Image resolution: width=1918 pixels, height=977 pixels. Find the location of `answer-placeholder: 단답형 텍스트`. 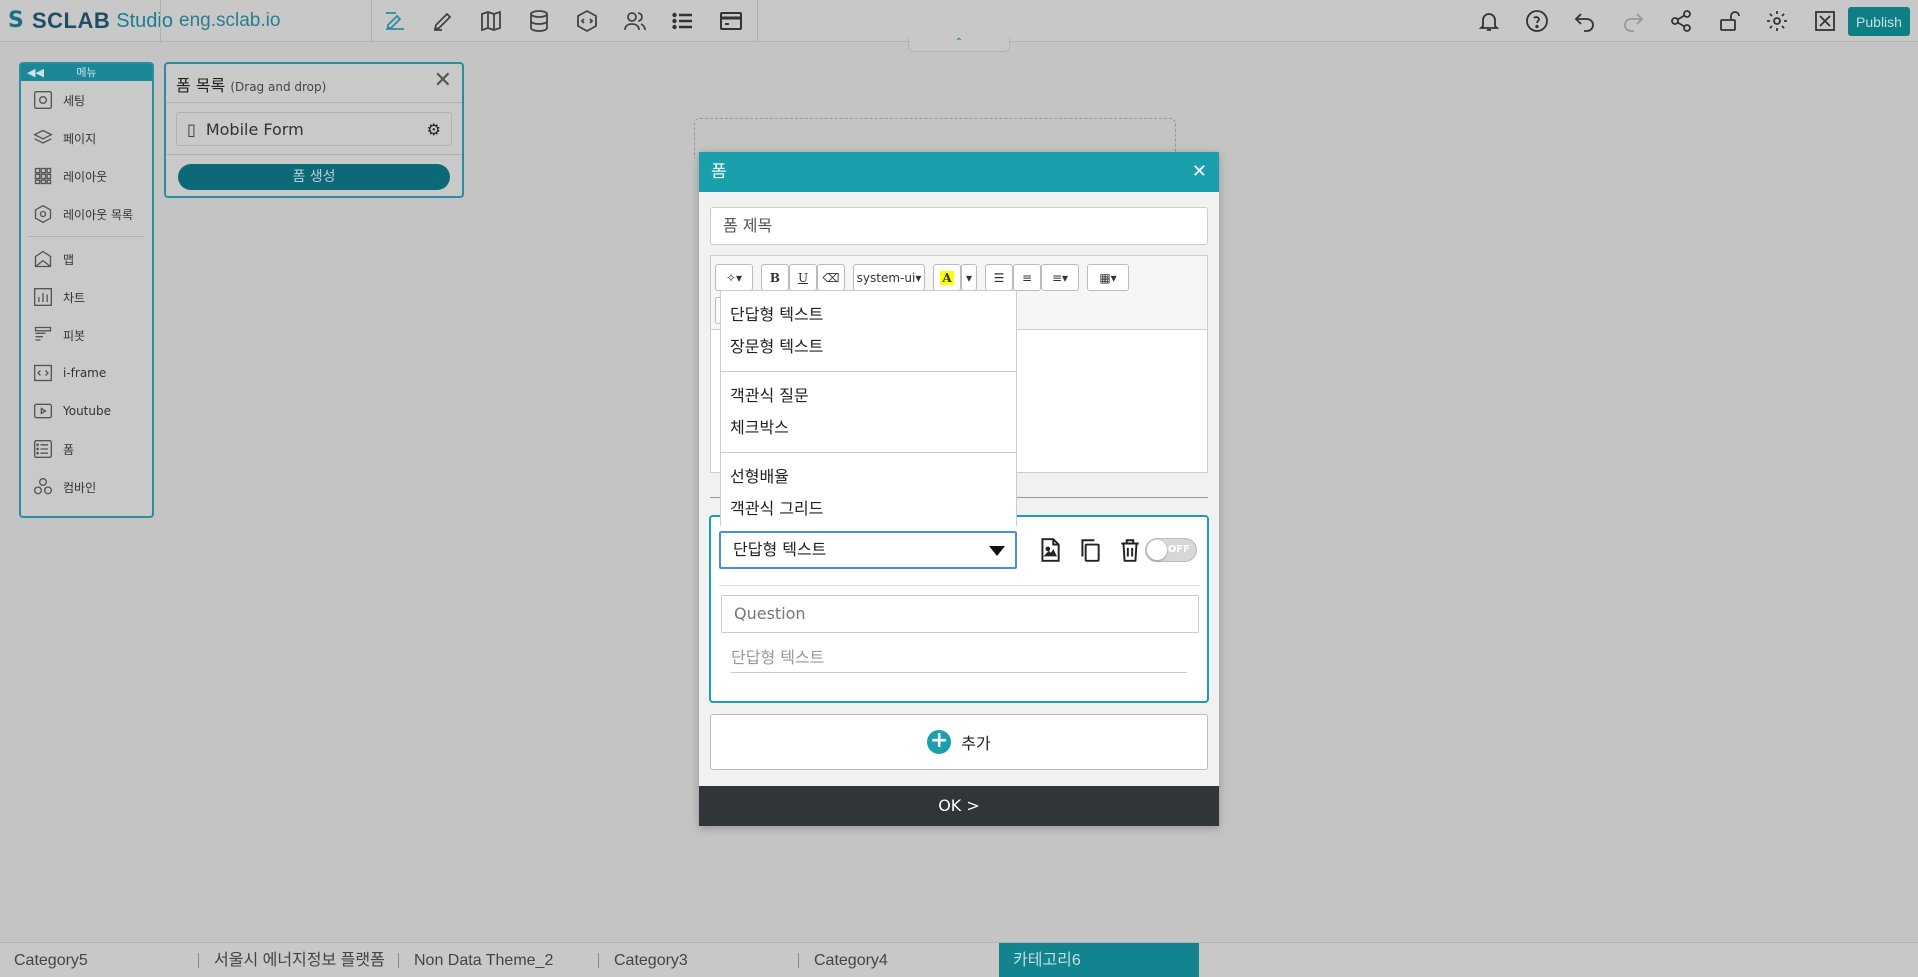

answer-placeholder: 단답형 텍스트 is located at coordinates (959, 659).